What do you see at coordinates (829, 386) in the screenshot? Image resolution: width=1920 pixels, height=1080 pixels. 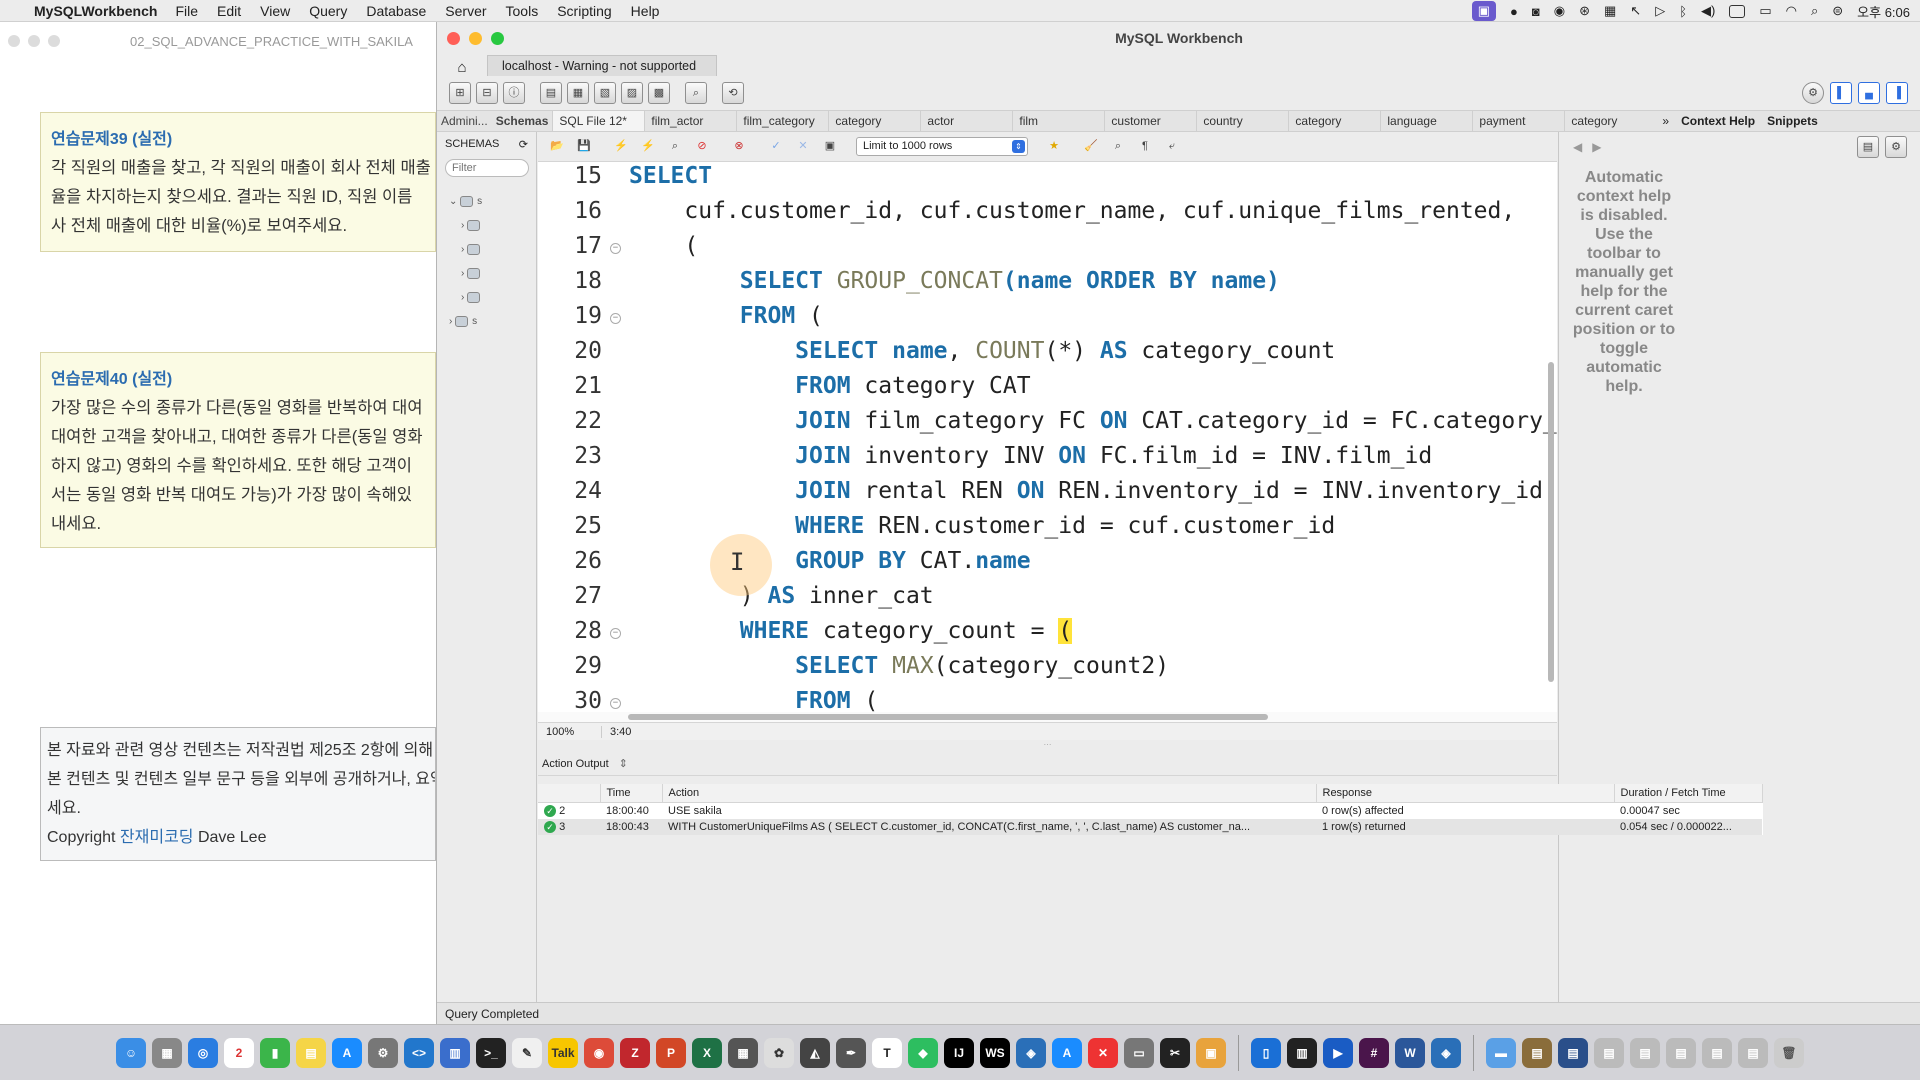 I see `code-line: FROM category CAT` at bounding box center [829, 386].